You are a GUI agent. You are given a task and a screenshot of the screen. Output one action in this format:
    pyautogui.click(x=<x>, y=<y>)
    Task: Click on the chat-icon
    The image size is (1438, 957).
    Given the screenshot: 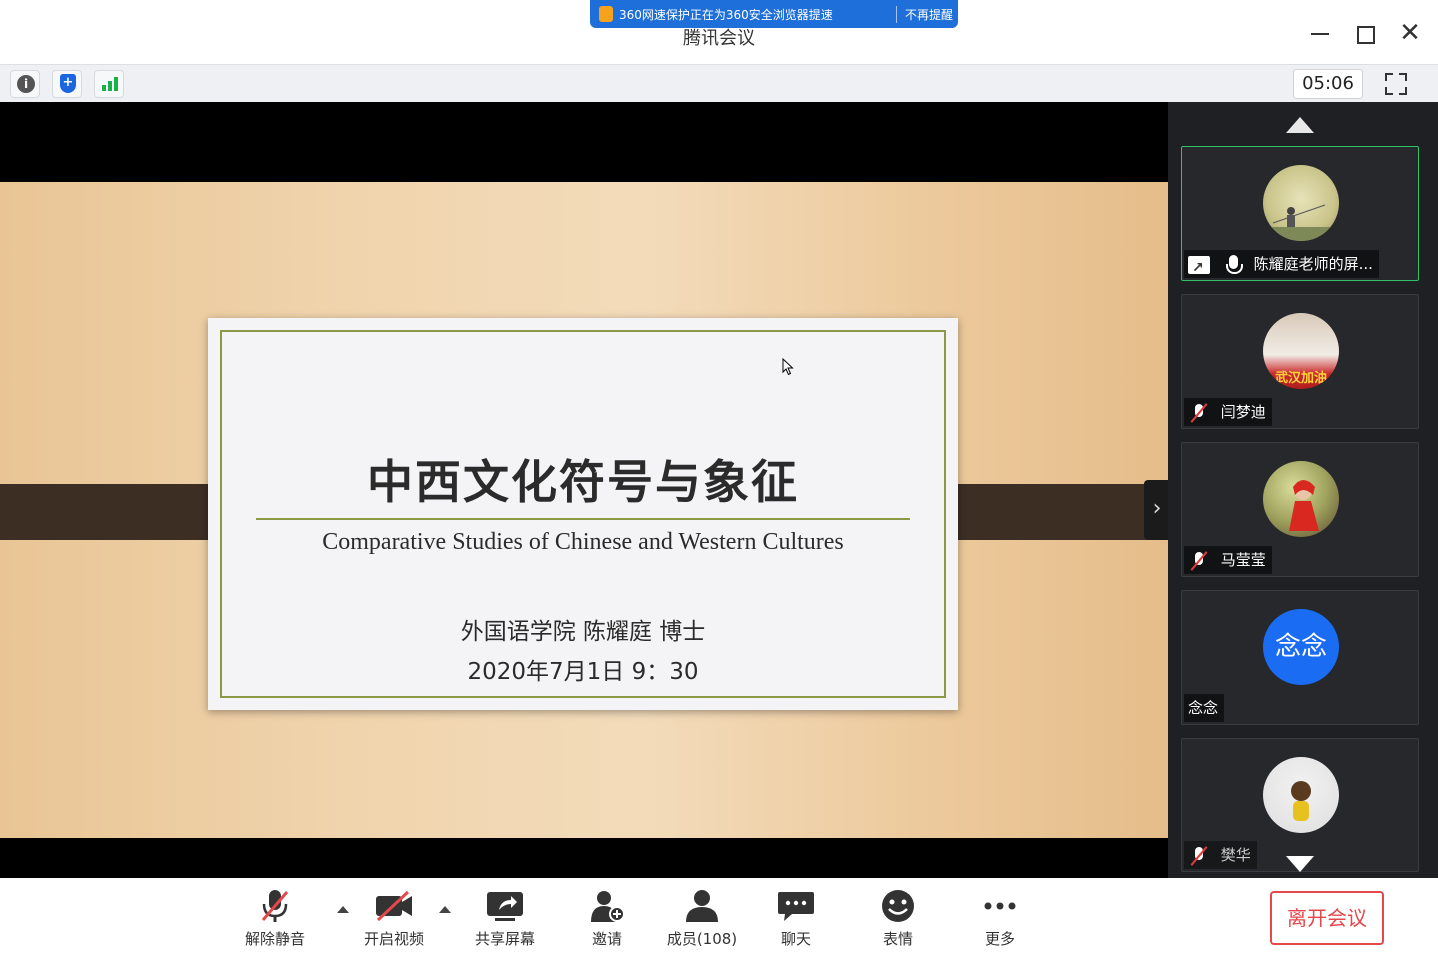 What is the action you would take?
    pyautogui.click(x=796, y=906)
    